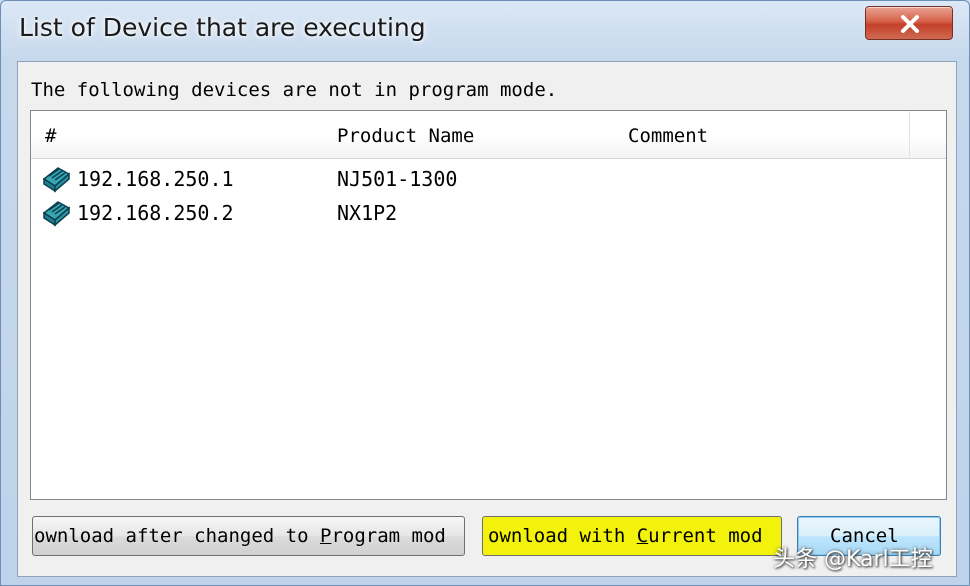  I want to click on table-row: 192.168.250.2 NX1P2, so click(487, 212).